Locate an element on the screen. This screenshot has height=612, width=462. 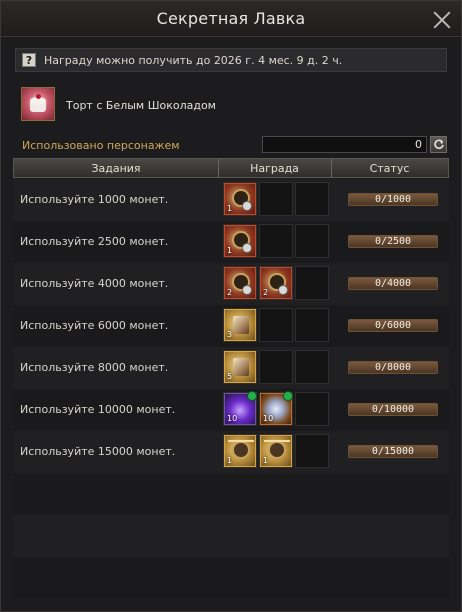
cake-icon is located at coordinates (38, 104).